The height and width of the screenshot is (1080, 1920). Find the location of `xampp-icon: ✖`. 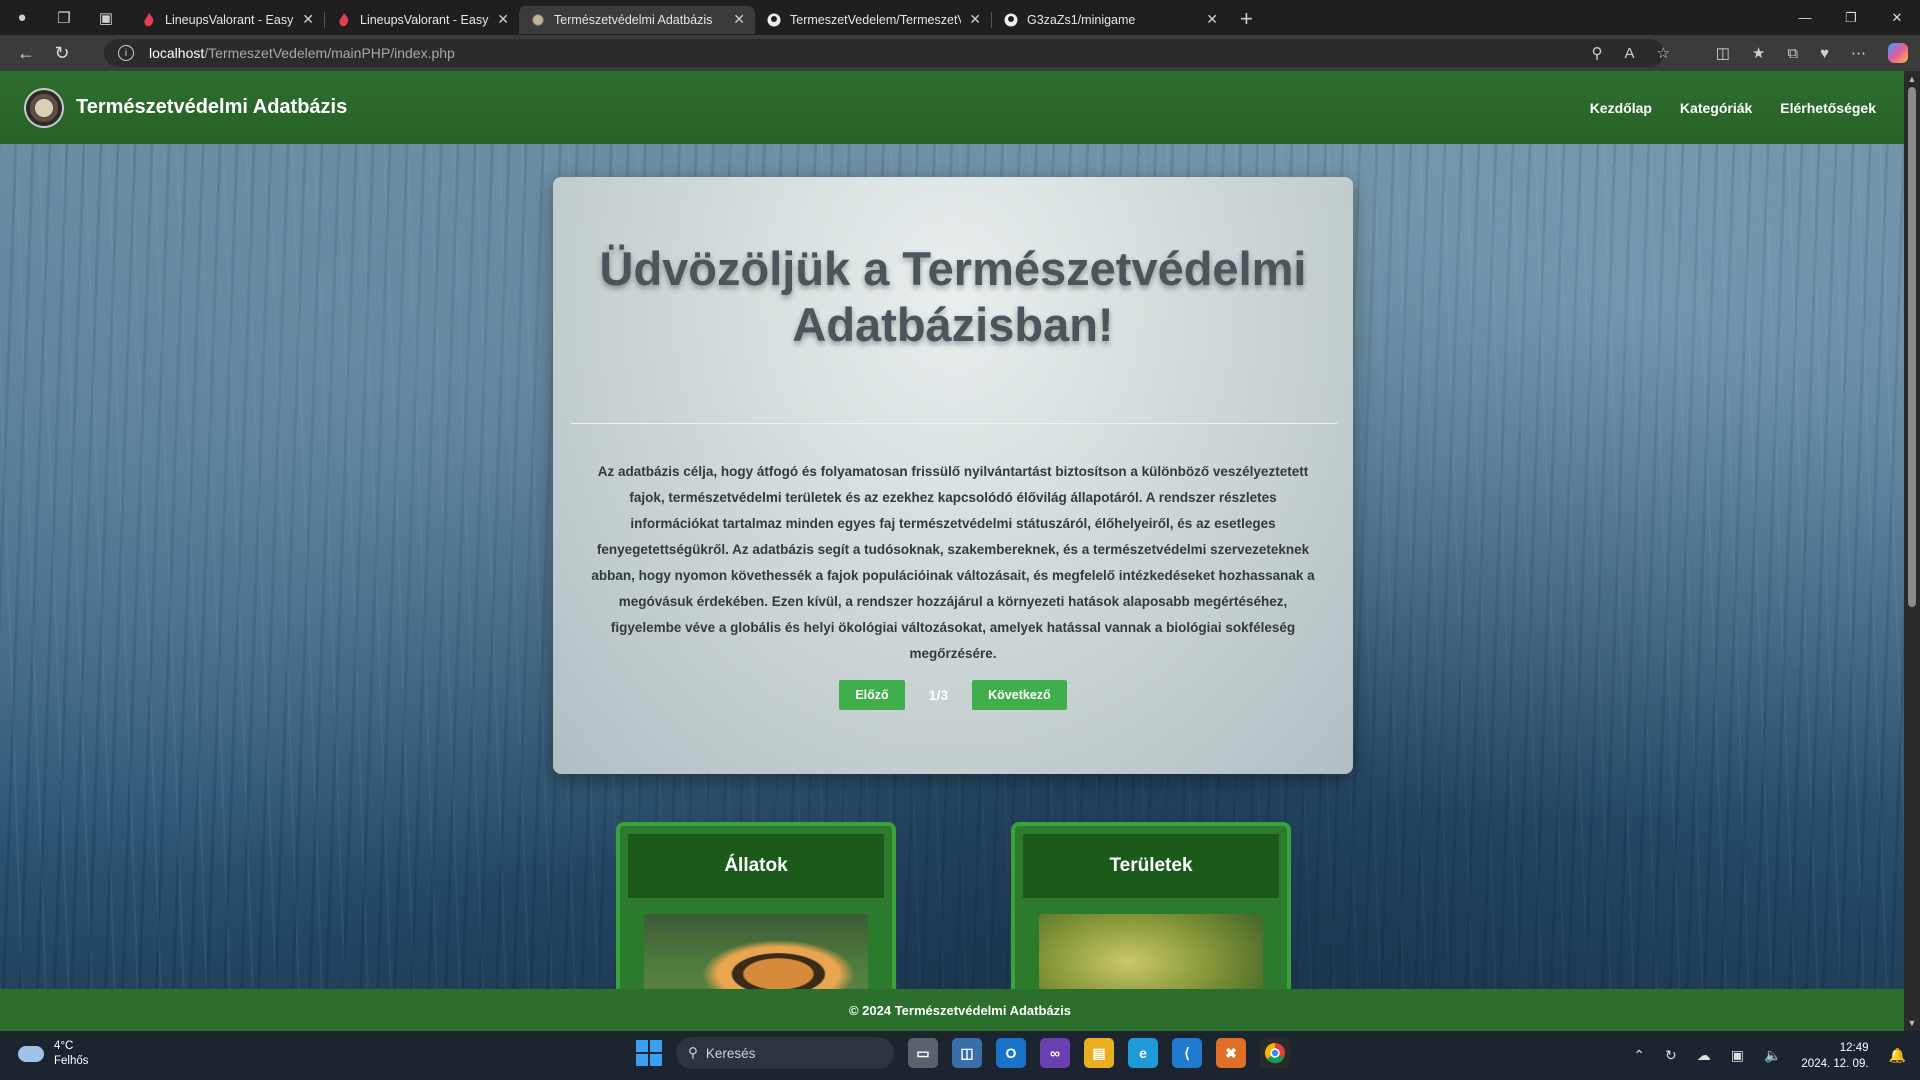

xampp-icon: ✖ is located at coordinates (1231, 1053).